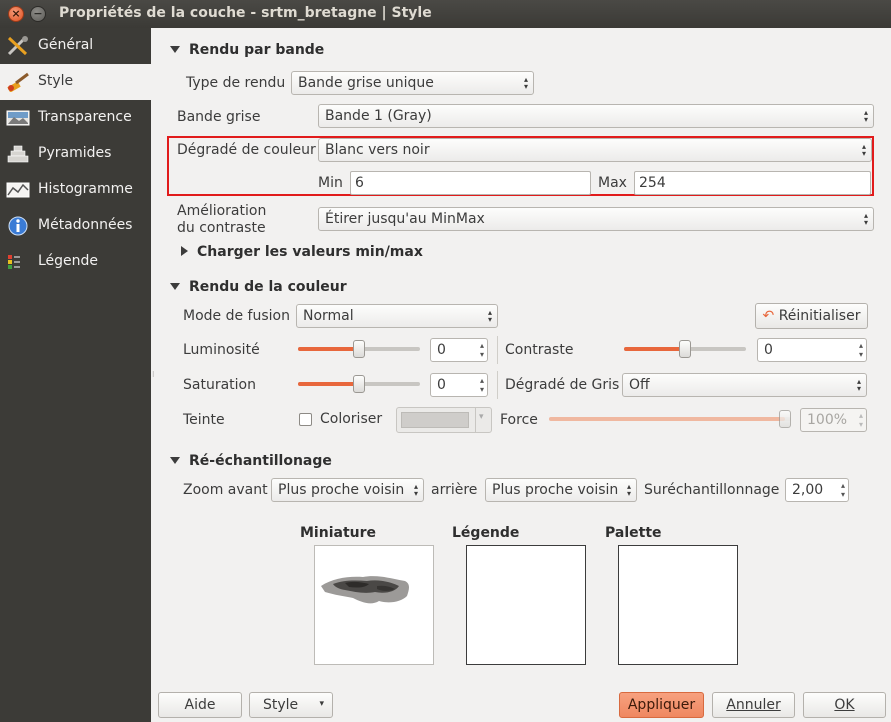 This screenshot has width=891, height=722. I want to click on palette-preview, so click(678, 605).